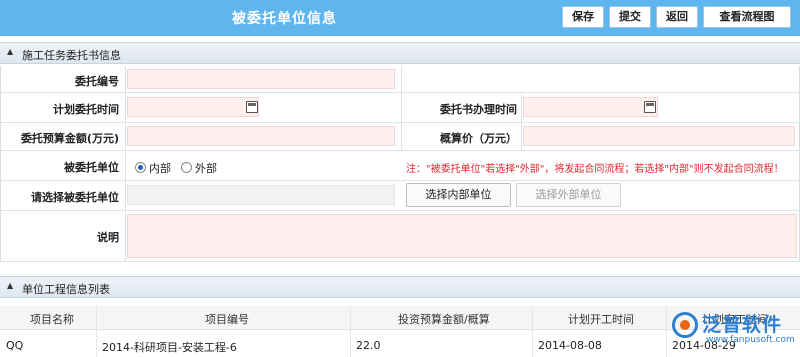 The width and height of the screenshot is (800, 357). I want to click on select-unit-label: 请选择被委托单位, so click(75, 197).